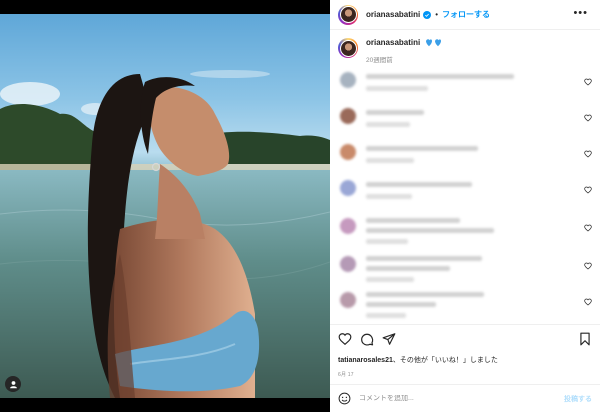 Image resolution: width=600 pixels, height=412 pixels. Describe the element at coordinates (379, 60) in the screenshot. I see `caption-time-ago: 20週間前` at that location.